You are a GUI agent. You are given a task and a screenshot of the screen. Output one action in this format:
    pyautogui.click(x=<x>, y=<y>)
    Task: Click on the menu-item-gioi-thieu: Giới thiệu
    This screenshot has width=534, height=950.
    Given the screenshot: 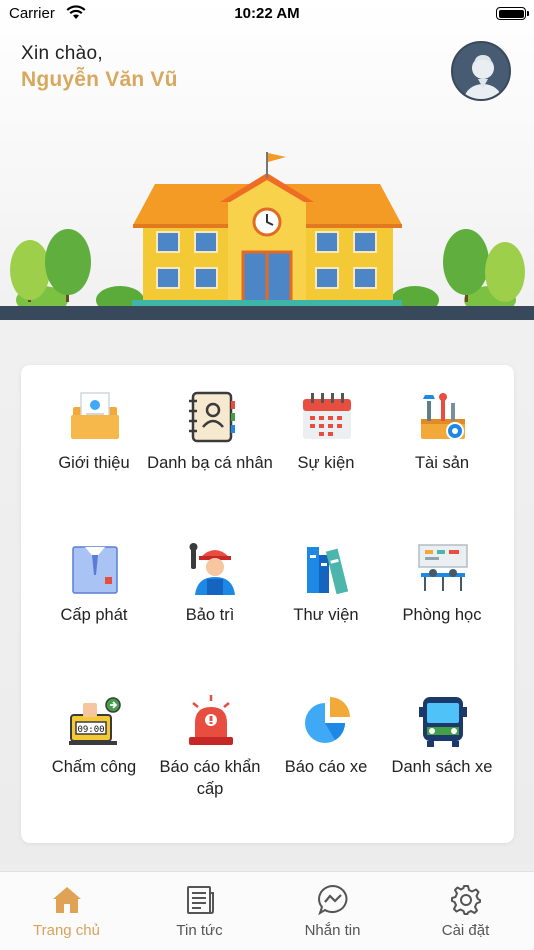 What is the action you would take?
    pyautogui.click(x=94, y=430)
    